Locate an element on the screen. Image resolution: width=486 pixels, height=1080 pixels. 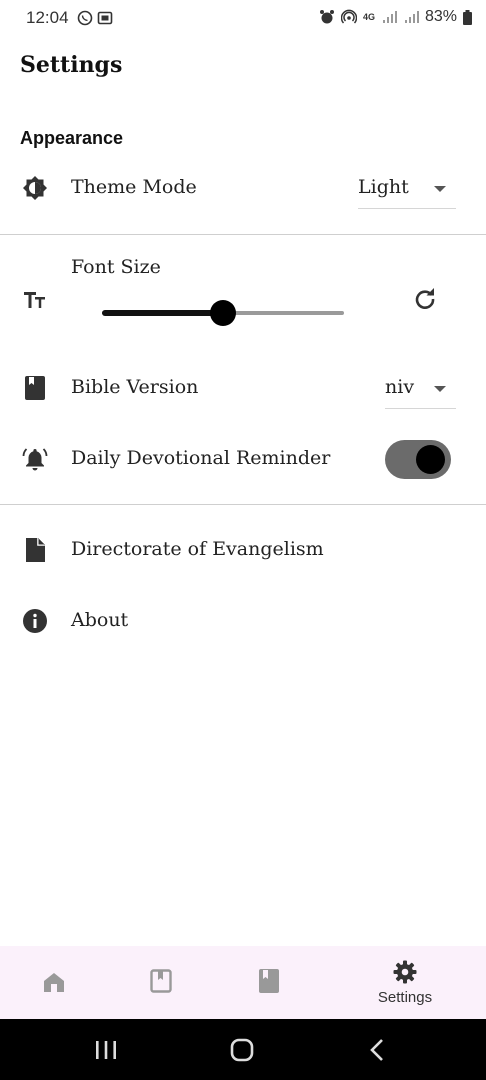
about-label: About is located at coordinates (100, 620).